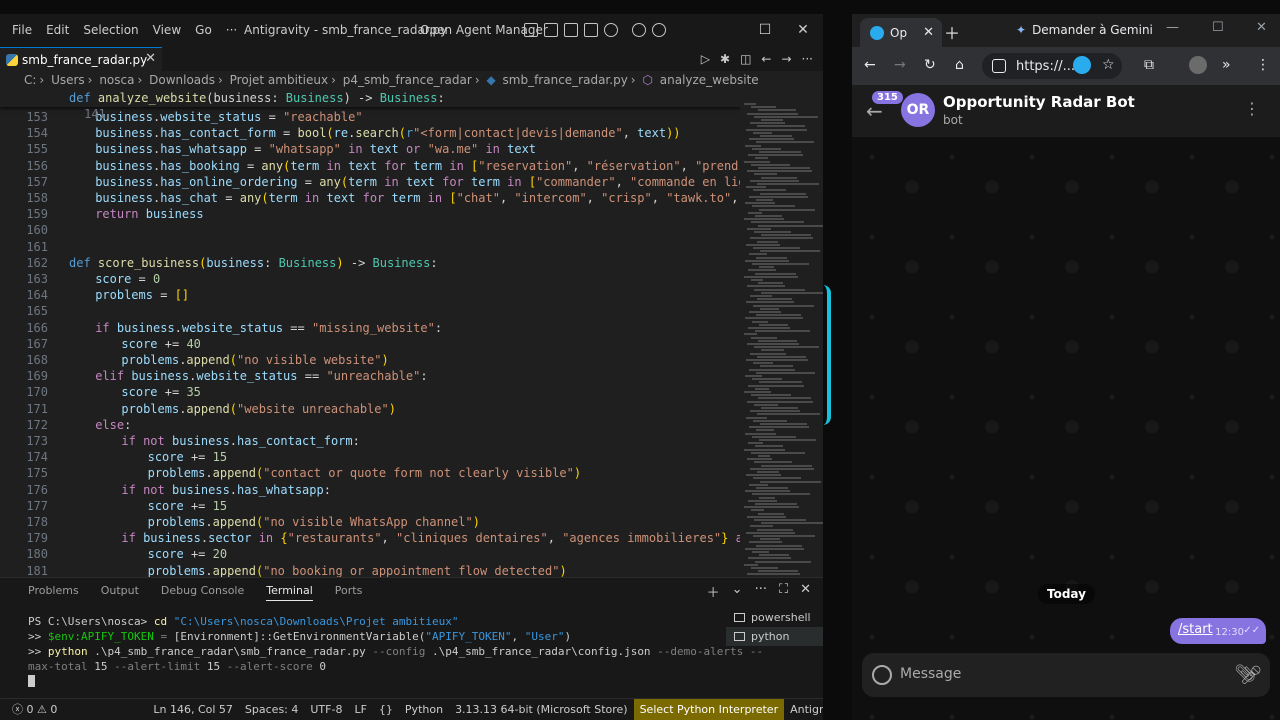  I want to click on outgoing-message: /start 12:30 ✓✓, so click(1218, 631).